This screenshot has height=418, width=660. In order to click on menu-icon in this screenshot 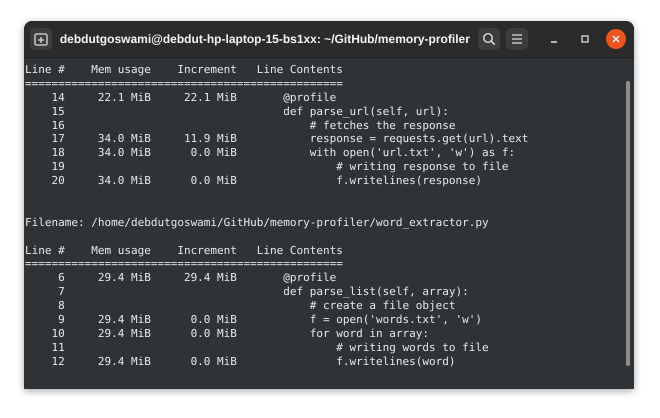, I will do `click(516, 39)`.